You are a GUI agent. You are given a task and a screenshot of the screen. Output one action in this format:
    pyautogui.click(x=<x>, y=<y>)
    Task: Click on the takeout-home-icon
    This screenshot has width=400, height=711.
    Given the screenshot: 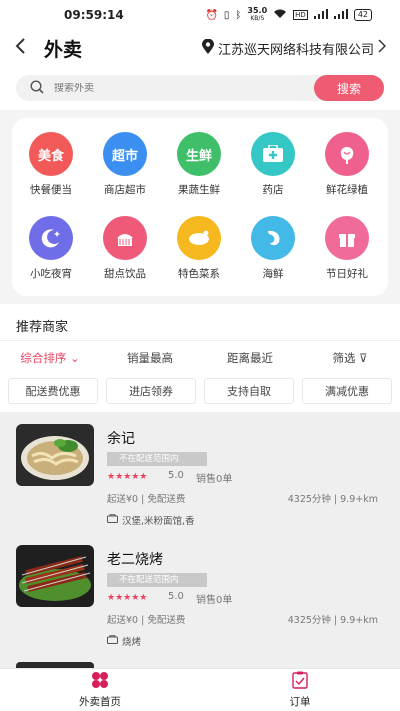 What is the action you would take?
    pyautogui.click(x=100, y=681)
    